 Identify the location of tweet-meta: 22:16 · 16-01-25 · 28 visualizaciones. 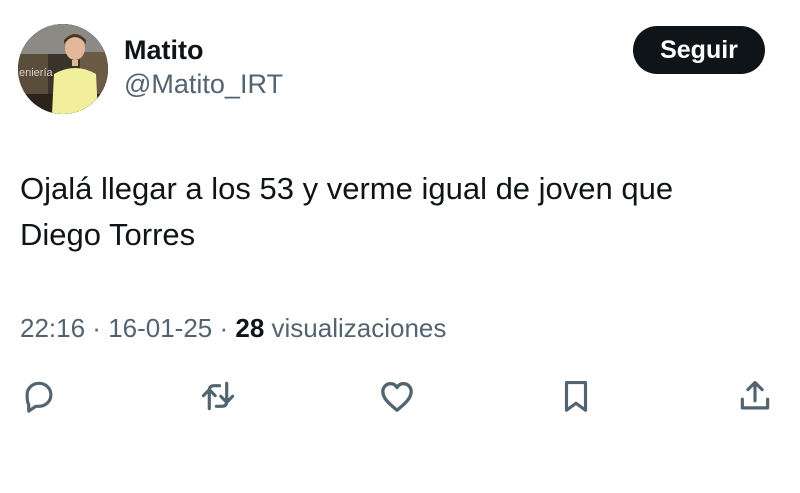
(233, 328).